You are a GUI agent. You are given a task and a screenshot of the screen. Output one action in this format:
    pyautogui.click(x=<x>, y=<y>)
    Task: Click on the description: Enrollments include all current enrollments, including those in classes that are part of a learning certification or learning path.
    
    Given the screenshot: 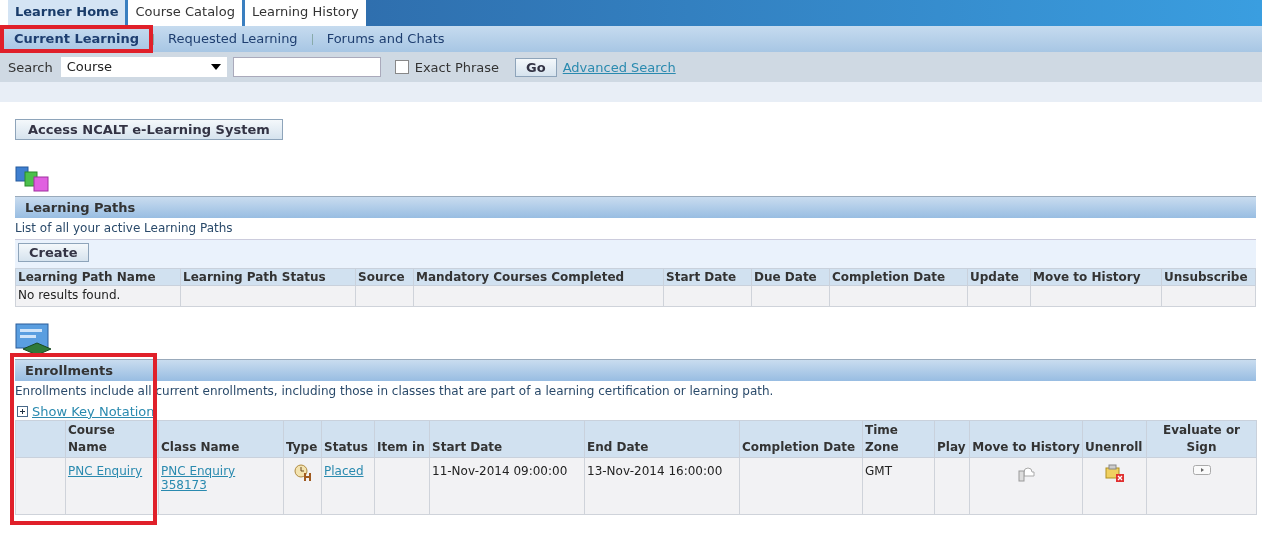 What is the action you would take?
    pyautogui.click(x=395, y=391)
    